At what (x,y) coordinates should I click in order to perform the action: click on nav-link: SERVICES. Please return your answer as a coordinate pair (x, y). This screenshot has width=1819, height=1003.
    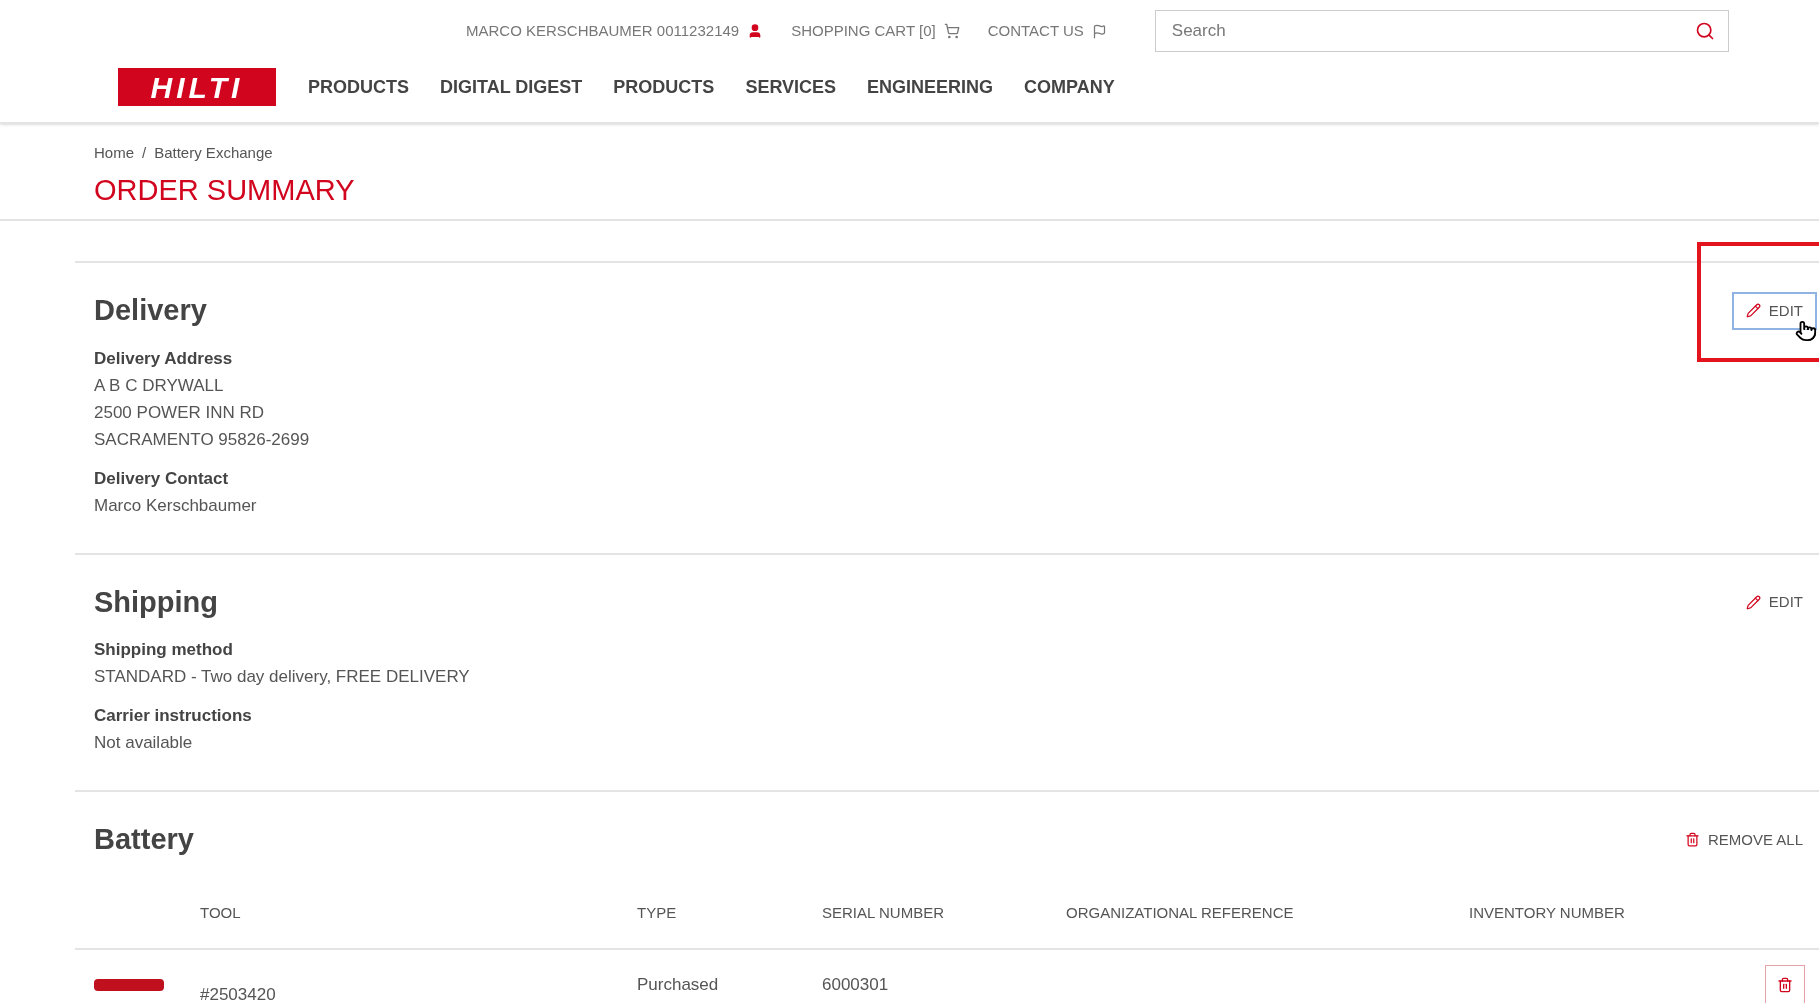
    Looking at the image, I should click on (791, 87).